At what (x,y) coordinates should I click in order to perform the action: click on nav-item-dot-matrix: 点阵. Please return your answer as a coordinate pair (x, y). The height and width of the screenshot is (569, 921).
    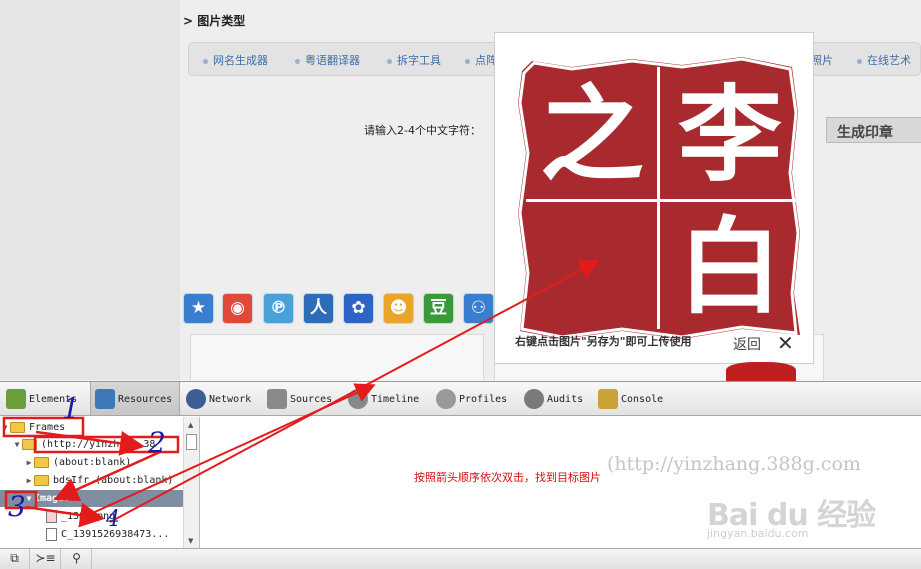
    Looking at the image, I should click on (481, 60).